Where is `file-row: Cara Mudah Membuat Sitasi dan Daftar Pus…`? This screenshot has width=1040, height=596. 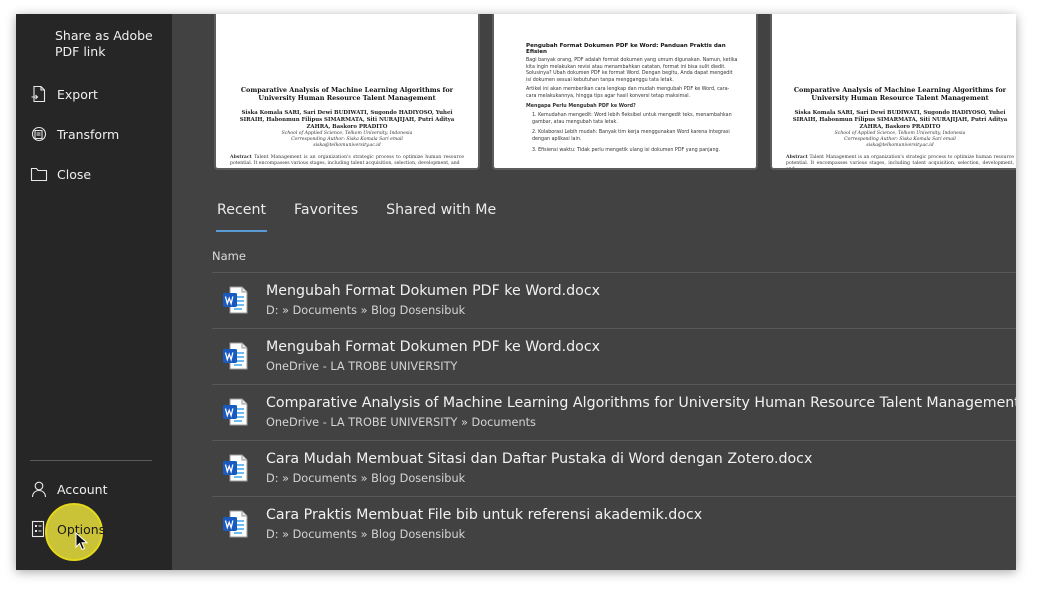
file-row: Cara Mudah Membuat Sitasi dan Daftar Pus… is located at coordinates (614, 467).